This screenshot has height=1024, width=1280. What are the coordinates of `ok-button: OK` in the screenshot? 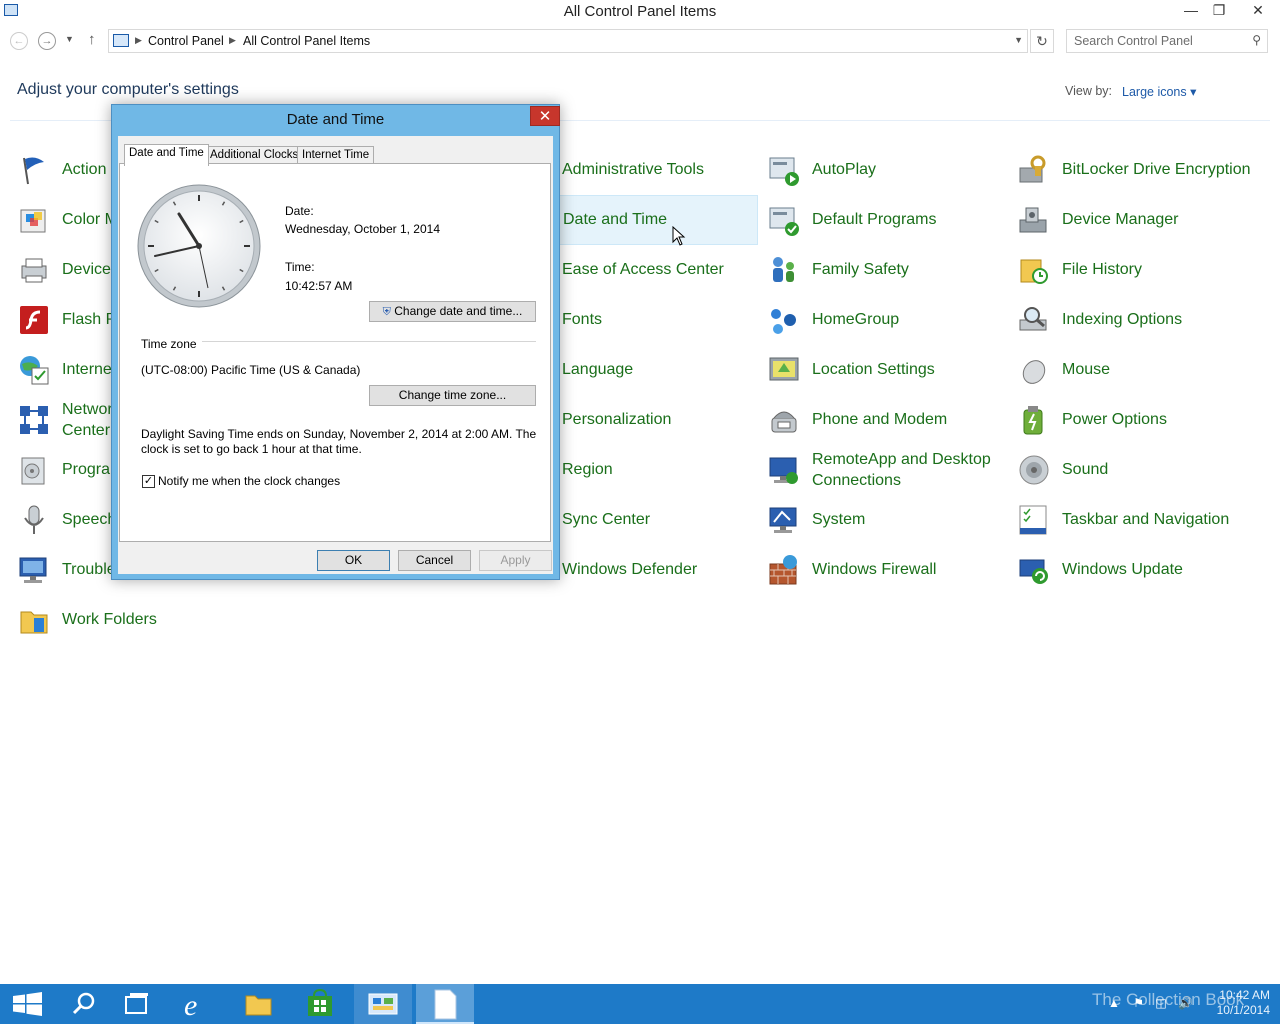 It's located at (353, 560).